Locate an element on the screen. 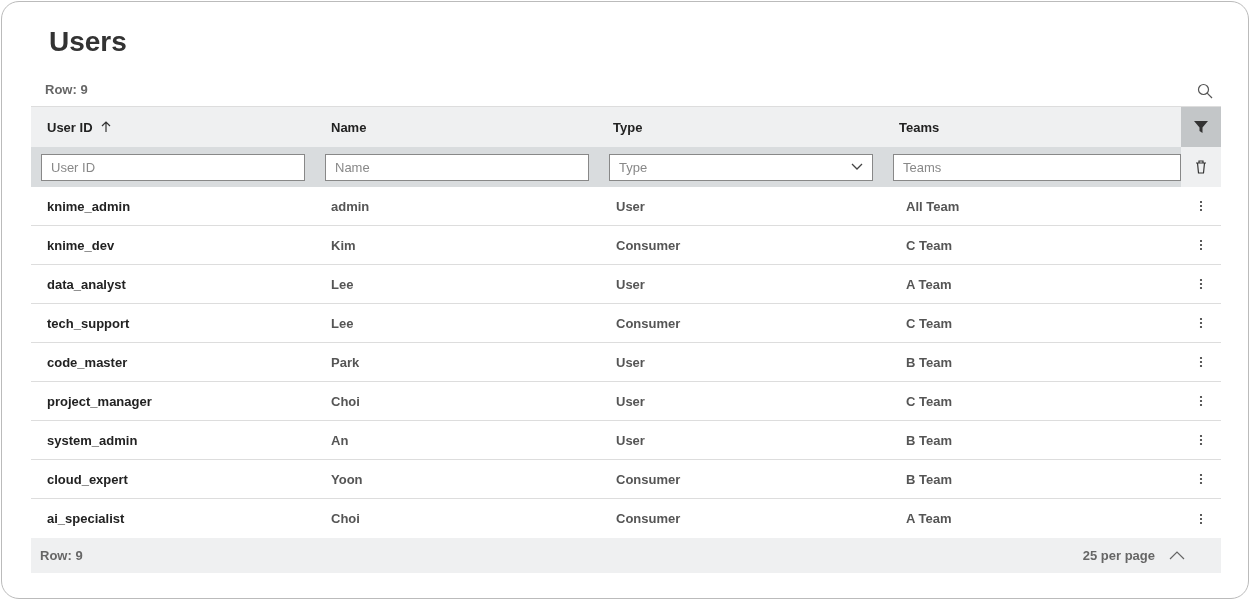  filter-icon is located at coordinates (1201, 127).